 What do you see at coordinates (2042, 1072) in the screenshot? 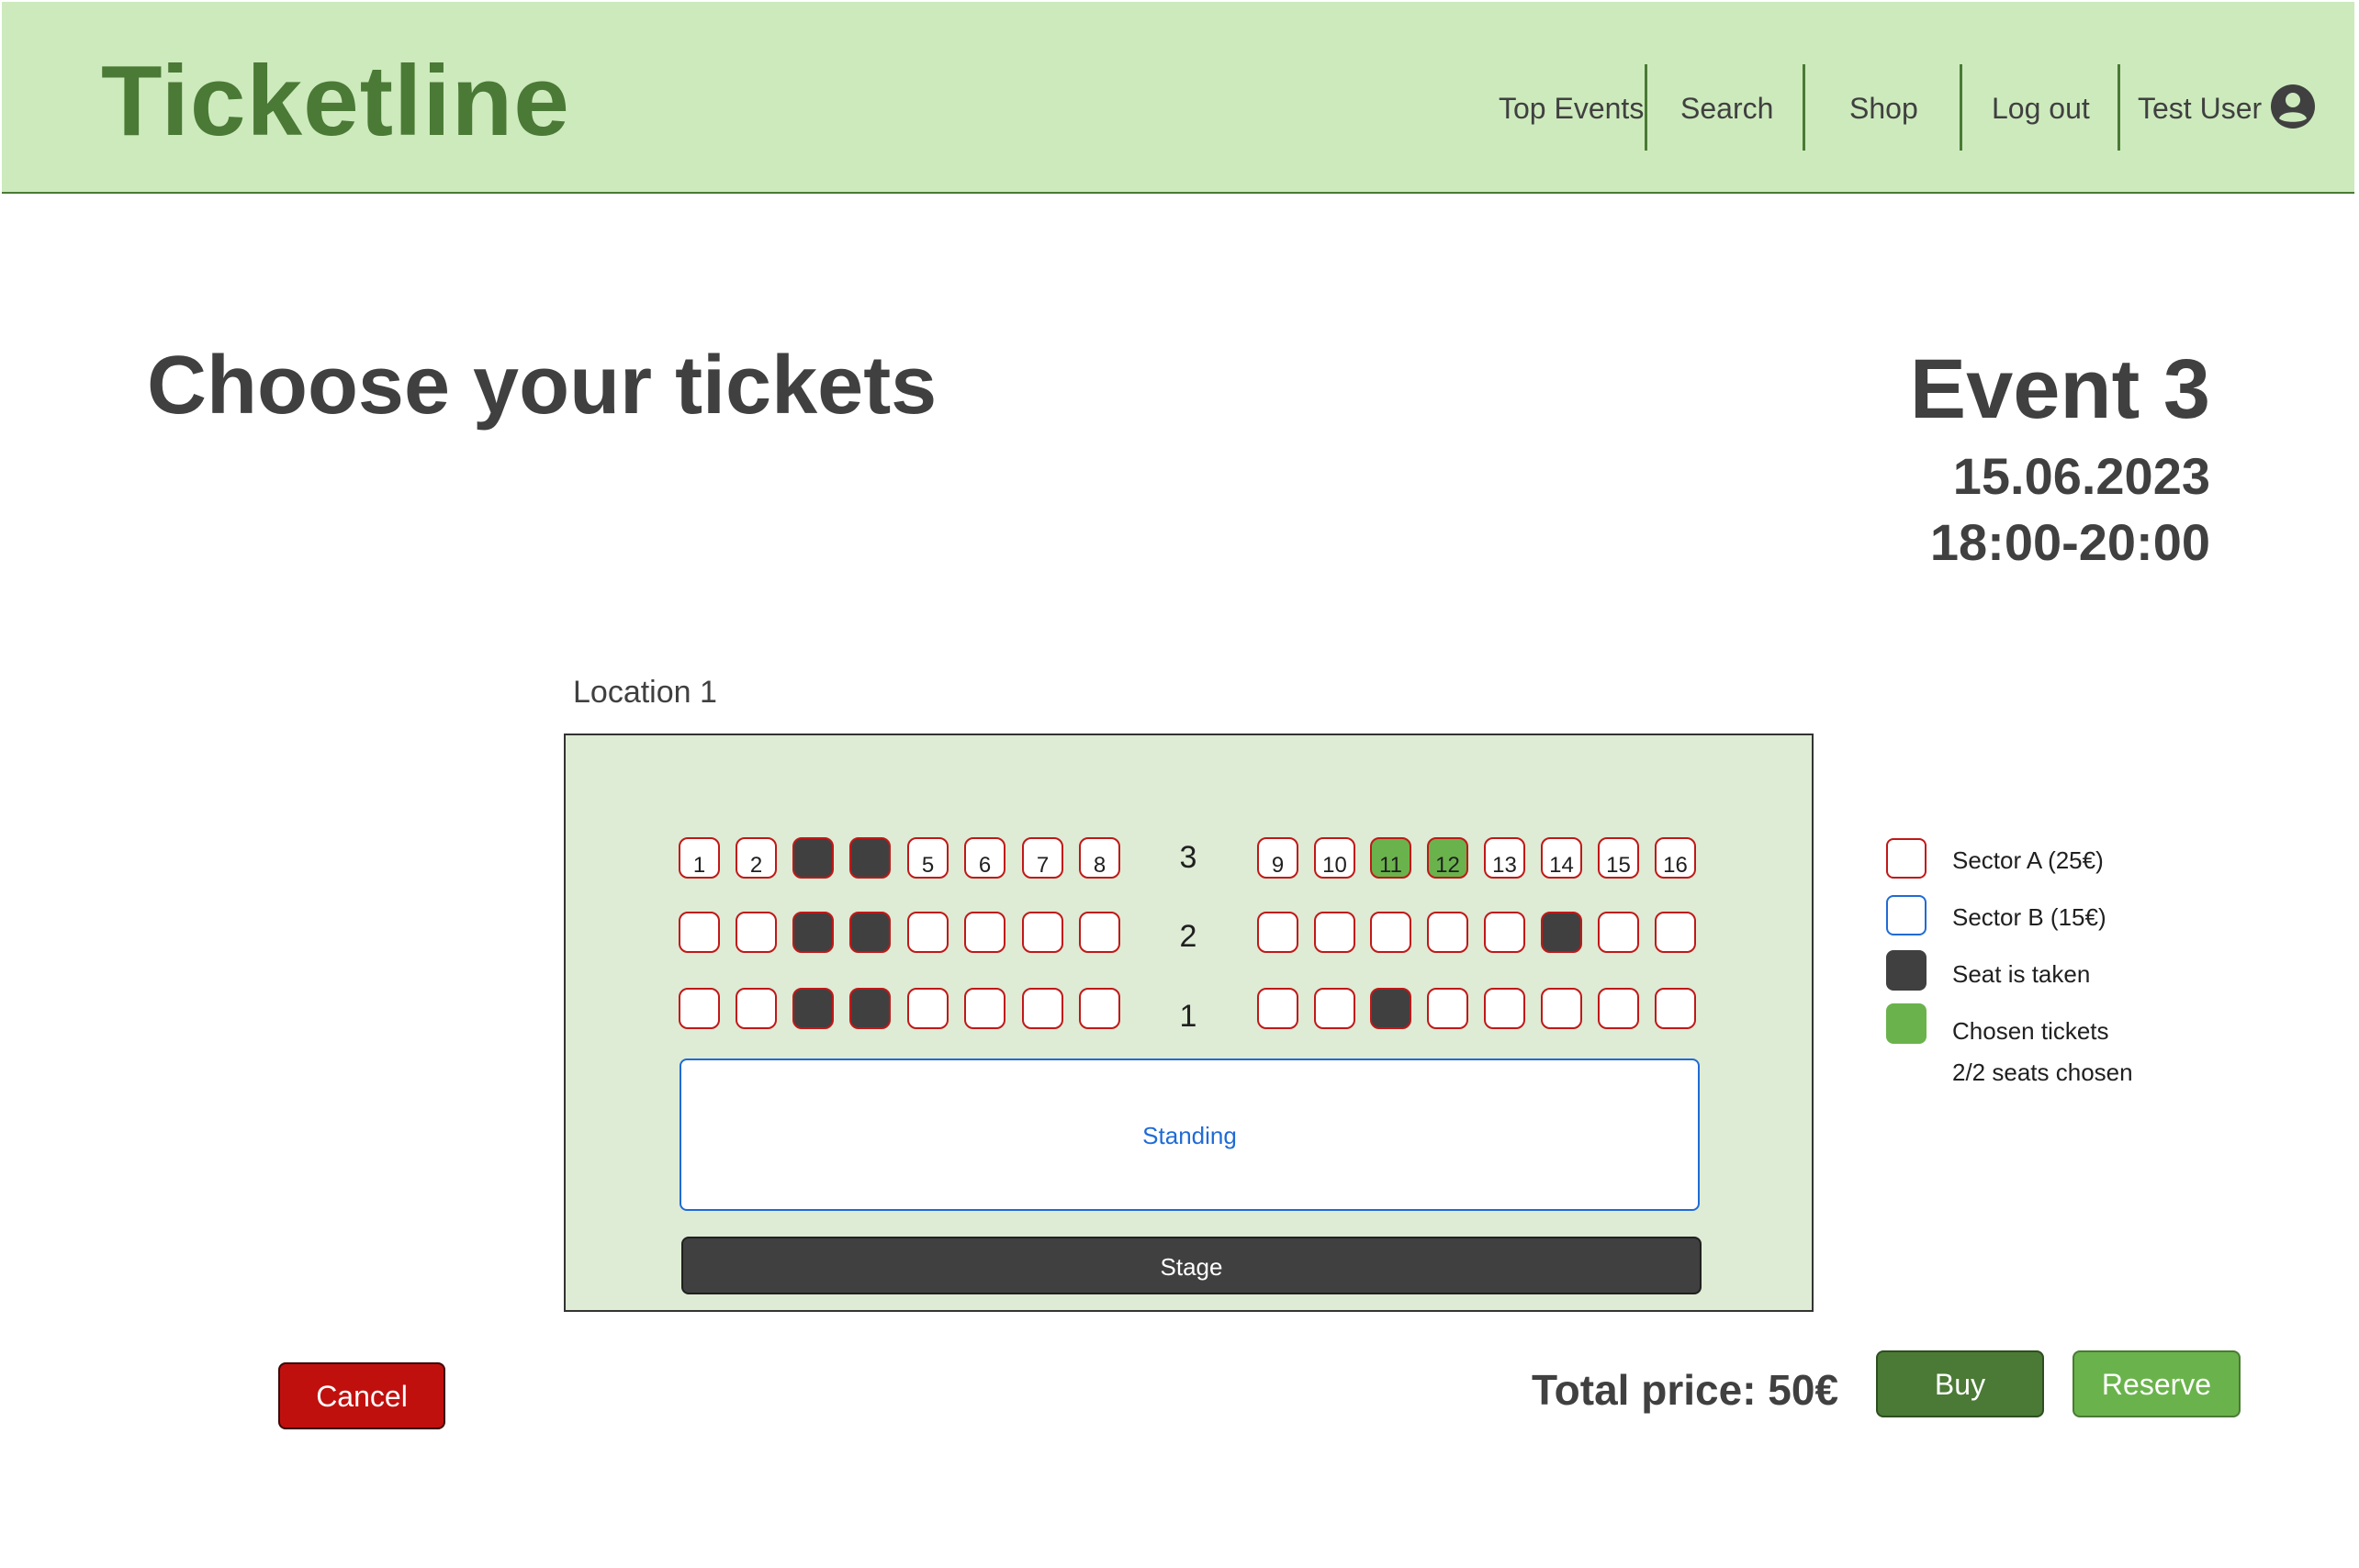
I see `seats-chosen-count: 2/2 seats chosen` at bounding box center [2042, 1072].